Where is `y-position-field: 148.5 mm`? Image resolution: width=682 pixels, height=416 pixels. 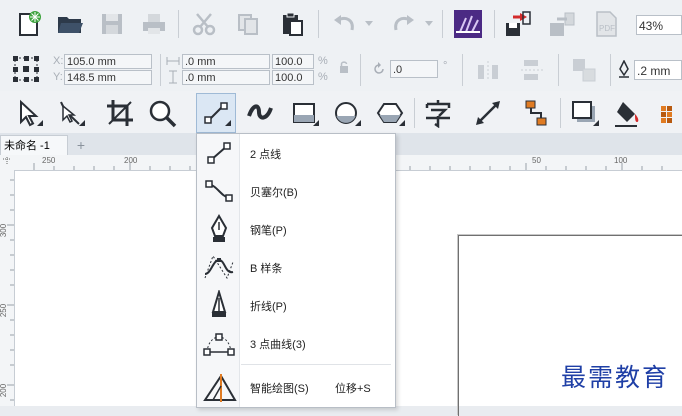 y-position-field: 148.5 mm is located at coordinates (108, 77).